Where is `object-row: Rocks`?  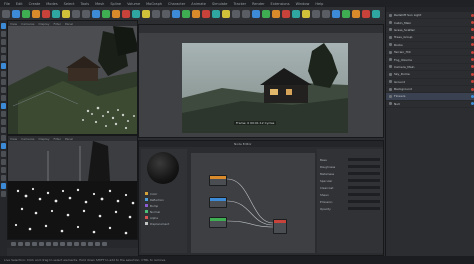
object-row: Rocks is located at coordinates (430, 45).